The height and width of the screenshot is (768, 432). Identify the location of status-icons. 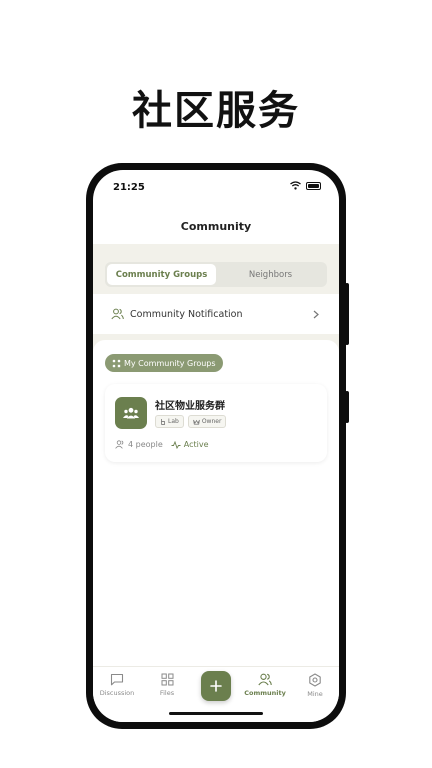
(305, 185).